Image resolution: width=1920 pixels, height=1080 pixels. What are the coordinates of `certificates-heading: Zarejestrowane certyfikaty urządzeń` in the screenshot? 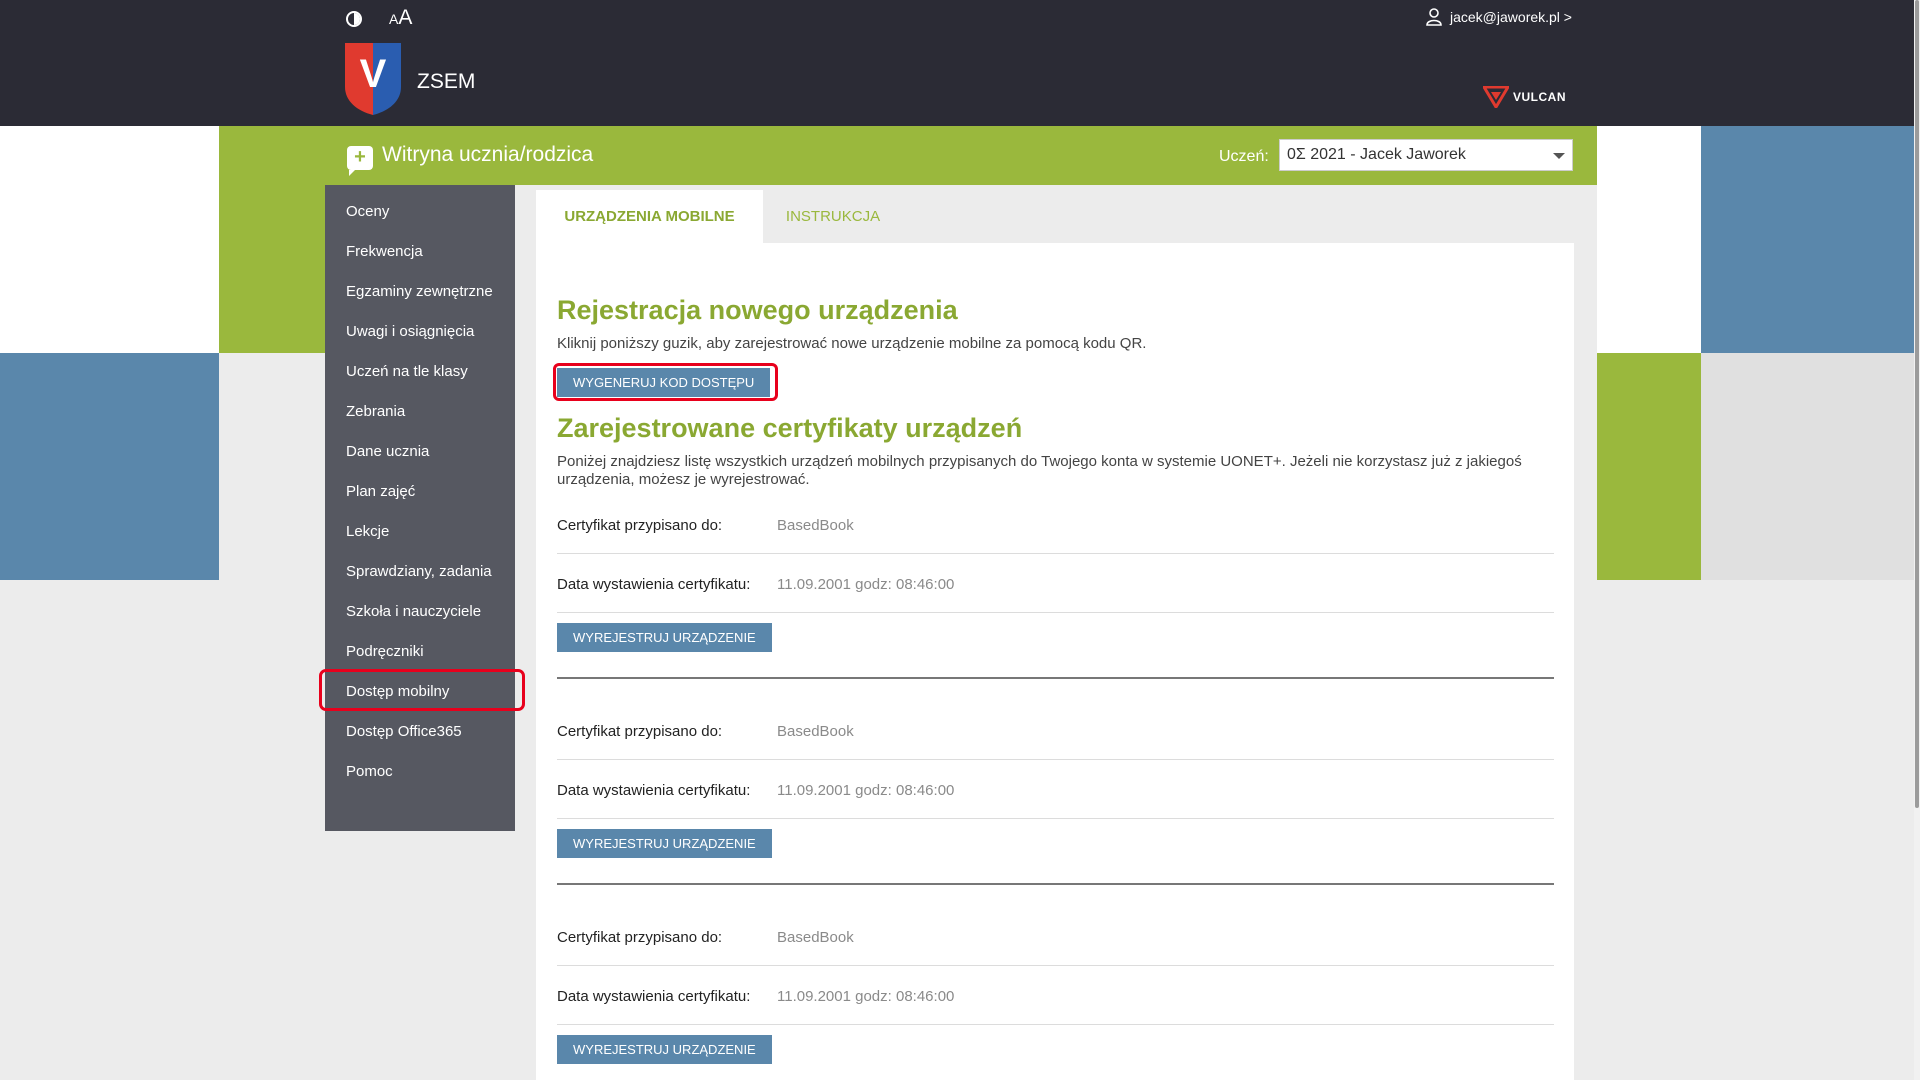 It's located at (790, 428).